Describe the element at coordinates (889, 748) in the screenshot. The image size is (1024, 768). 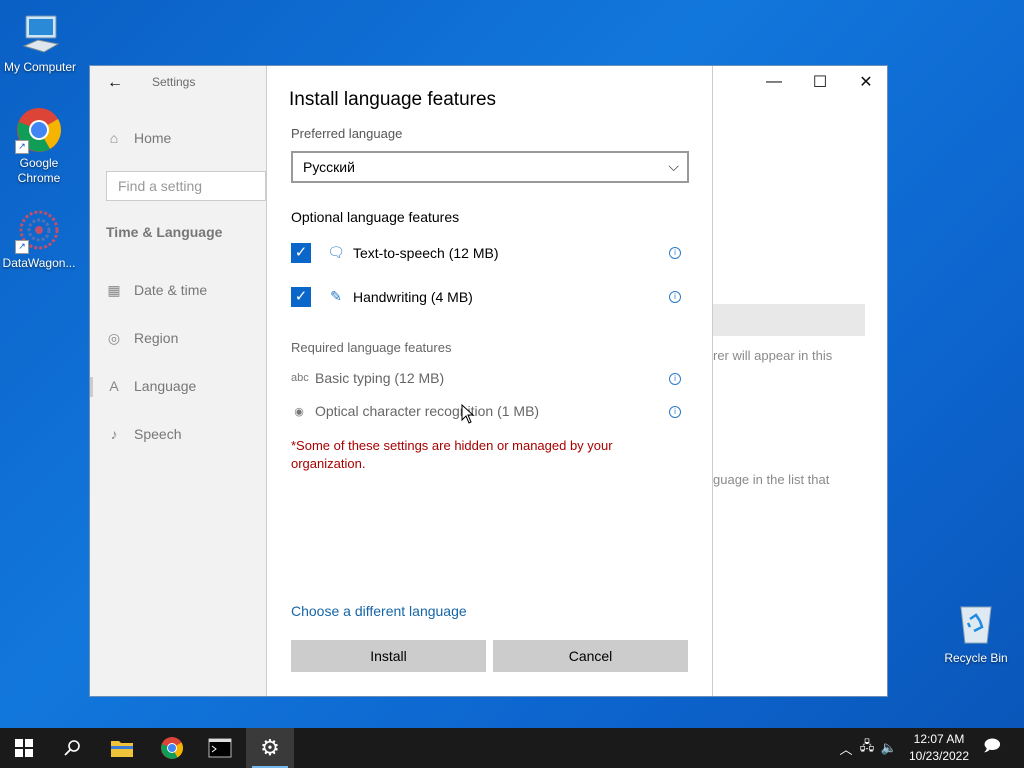
I see `volume-icon: 🔈` at that location.